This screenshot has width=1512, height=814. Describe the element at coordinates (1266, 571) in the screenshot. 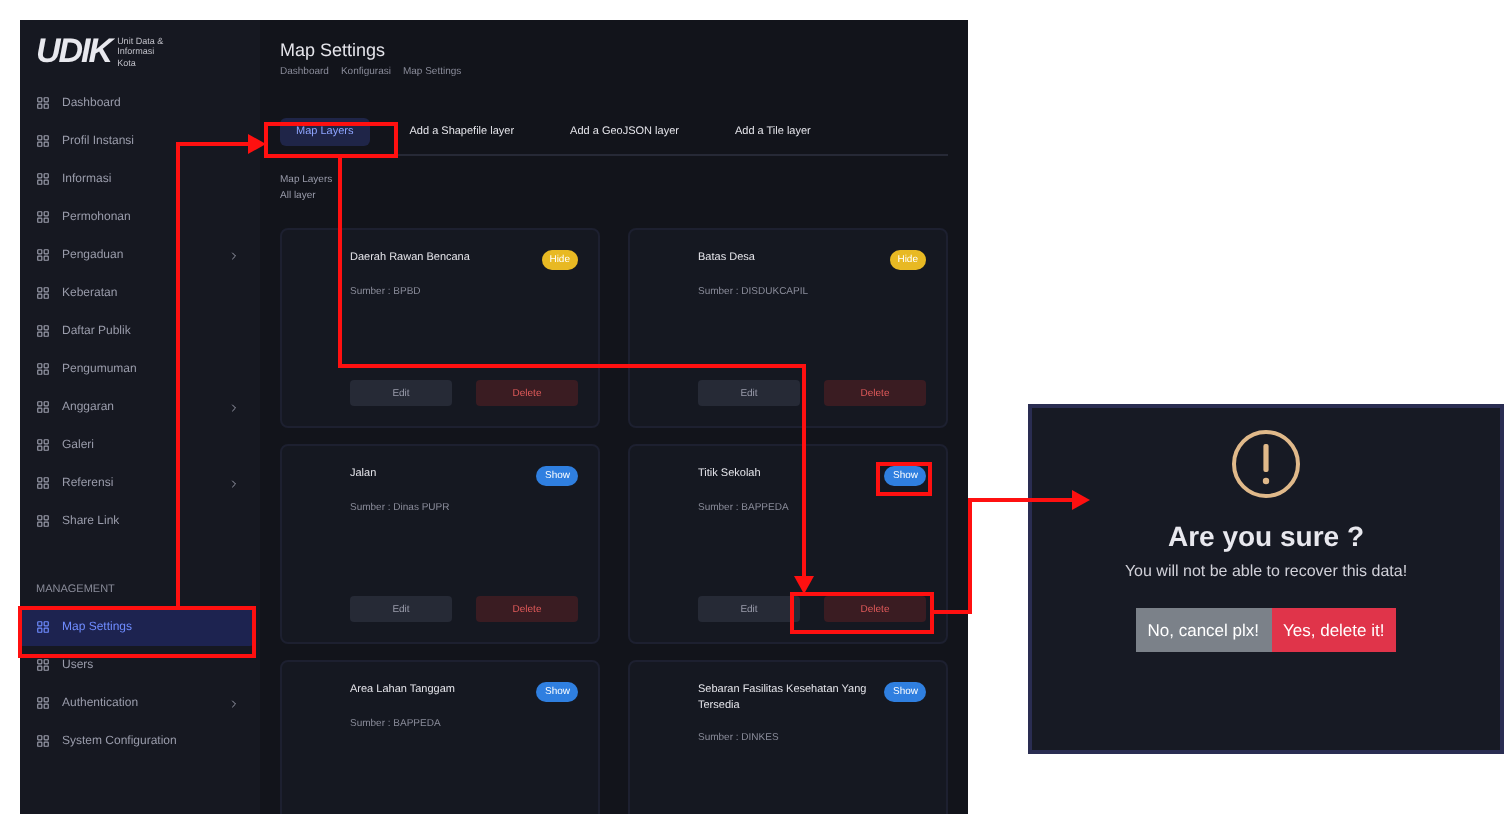

I see `dialog-message: You will not be able to recover this data!` at that location.